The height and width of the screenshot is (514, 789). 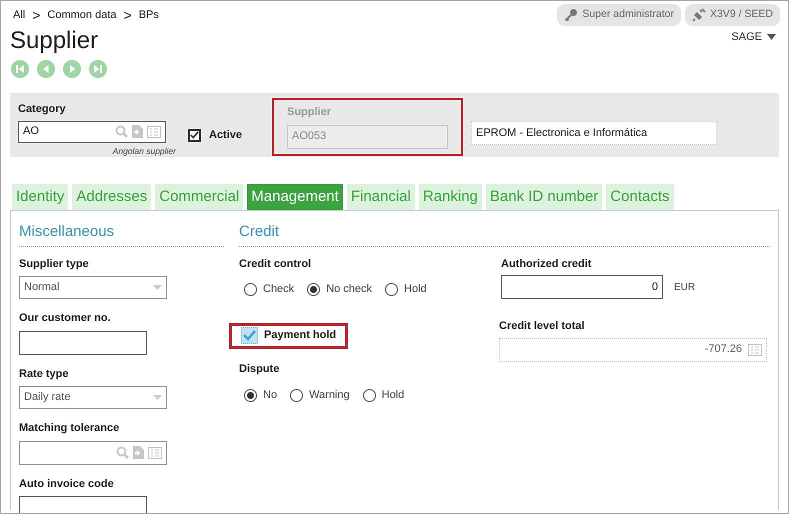 I want to click on readonly-field: -707.26, so click(x=633, y=350).